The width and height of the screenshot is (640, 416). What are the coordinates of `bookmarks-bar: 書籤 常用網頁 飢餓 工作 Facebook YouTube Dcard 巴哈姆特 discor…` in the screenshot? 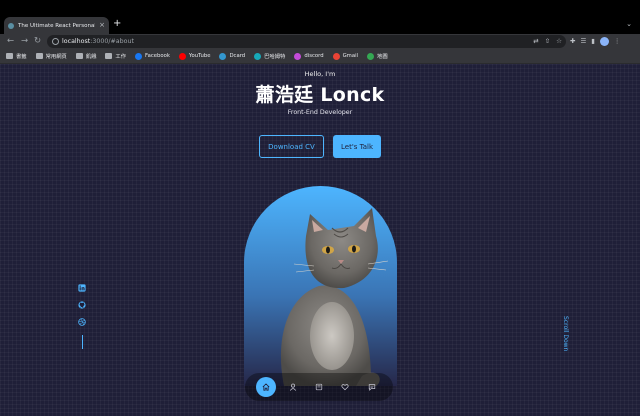 It's located at (320, 56).